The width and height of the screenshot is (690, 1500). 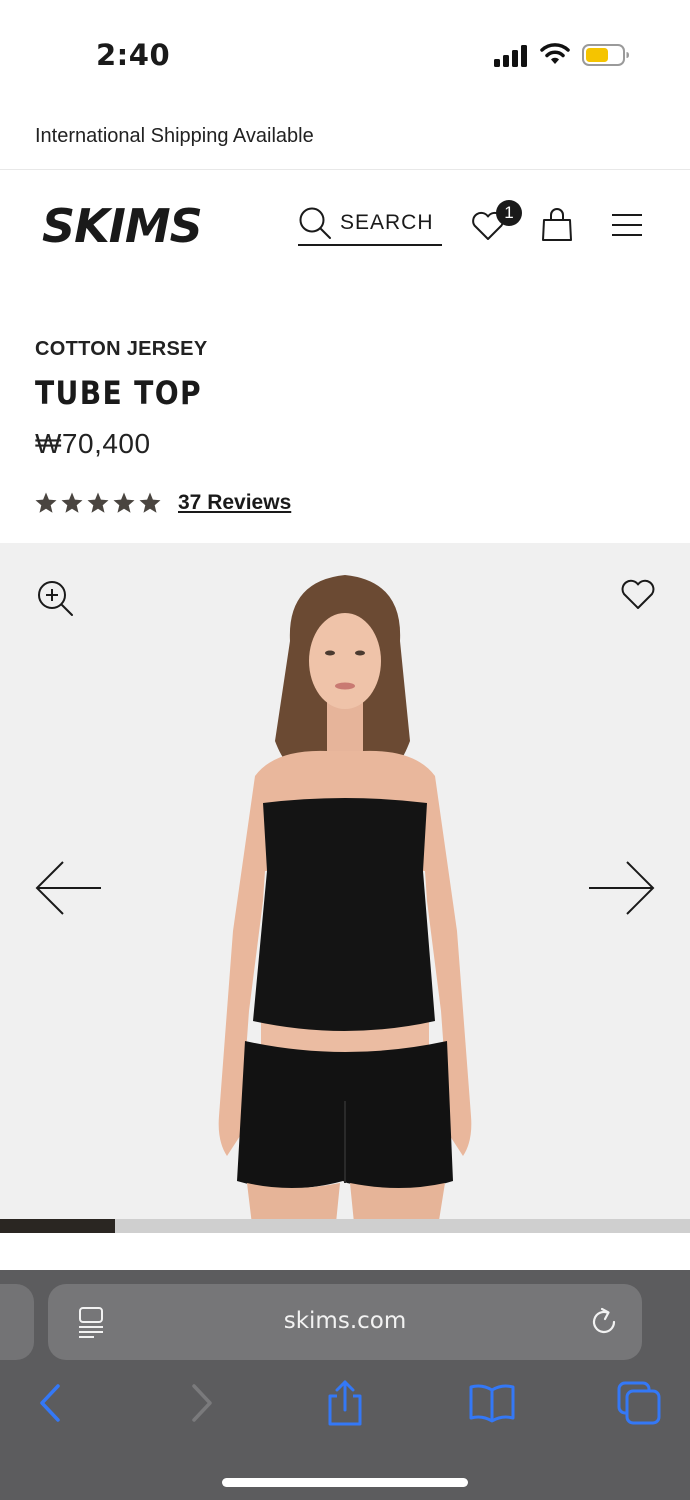 What do you see at coordinates (510, 56) in the screenshot?
I see `cellular-signal-icon` at bounding box center [510, 56].